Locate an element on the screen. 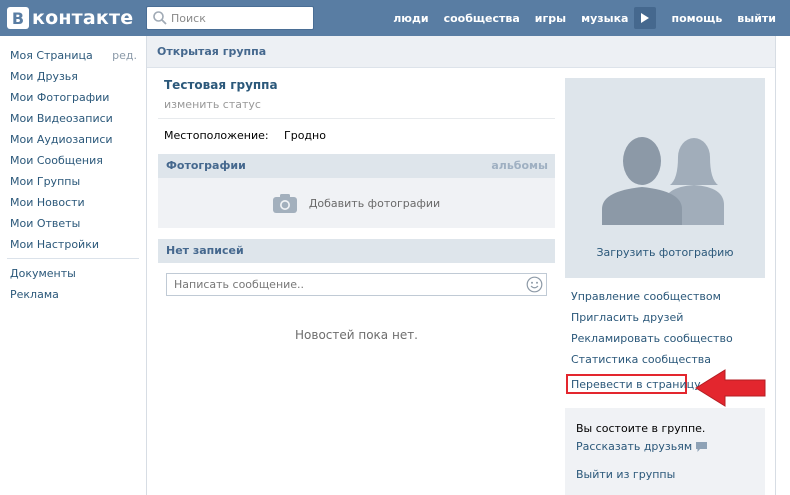 This screenshot has height=495, width=790. tell-friends-link: Рассказать друзьям is located at coordinates (642, 446).